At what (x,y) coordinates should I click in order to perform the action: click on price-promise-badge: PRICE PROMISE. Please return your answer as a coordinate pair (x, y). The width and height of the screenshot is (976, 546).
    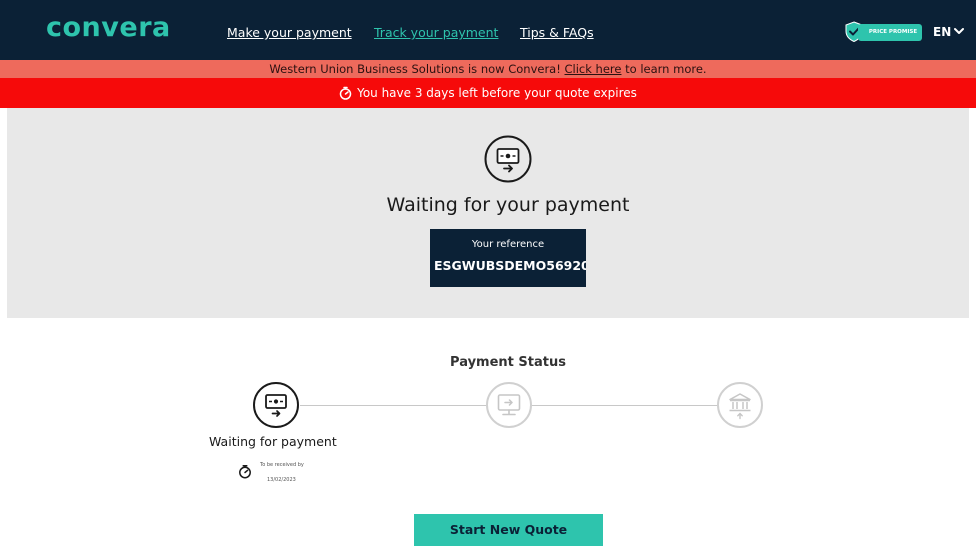
    Looking at the image, I should click on (883, 32).